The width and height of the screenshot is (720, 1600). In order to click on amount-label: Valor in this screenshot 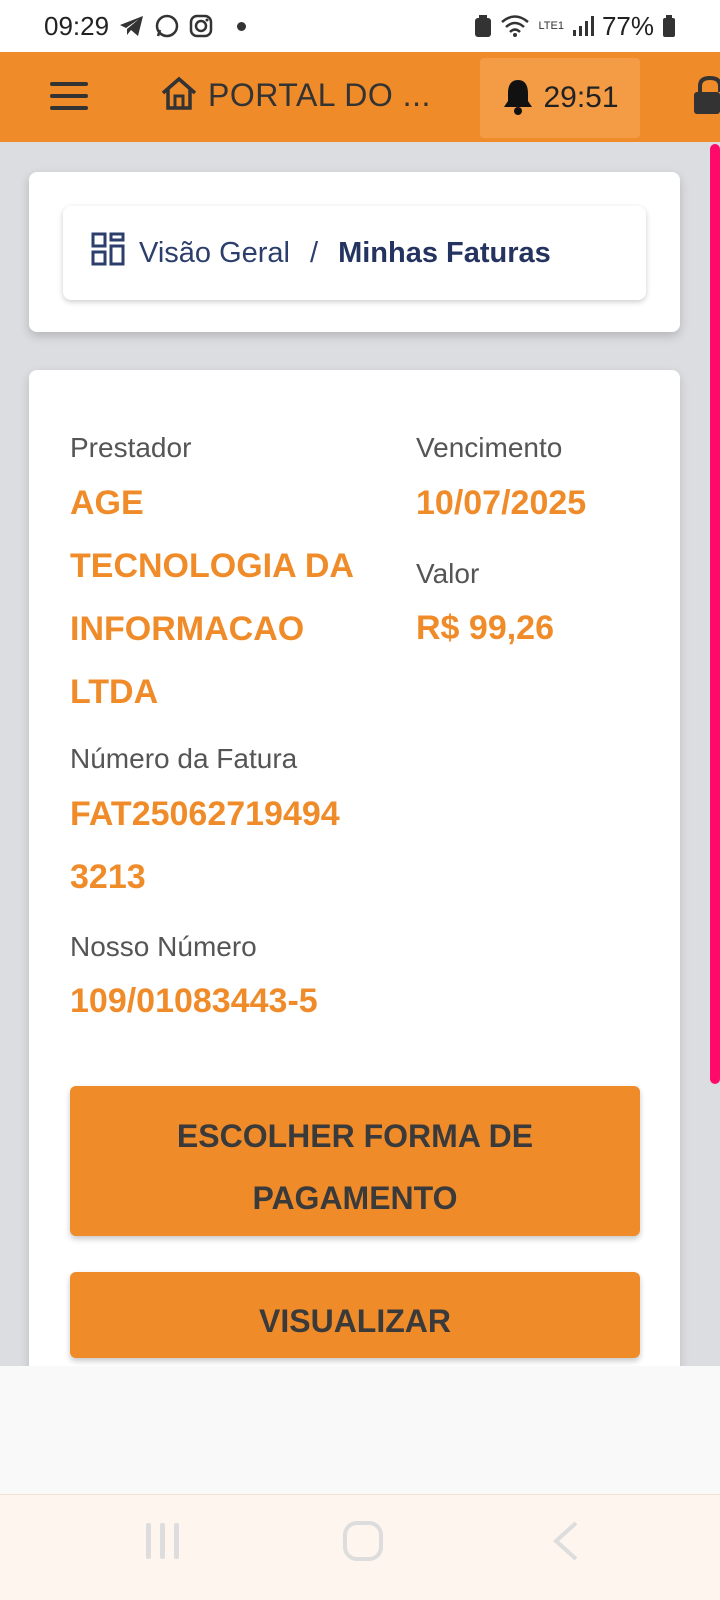, I will do `click(448, 573)`.